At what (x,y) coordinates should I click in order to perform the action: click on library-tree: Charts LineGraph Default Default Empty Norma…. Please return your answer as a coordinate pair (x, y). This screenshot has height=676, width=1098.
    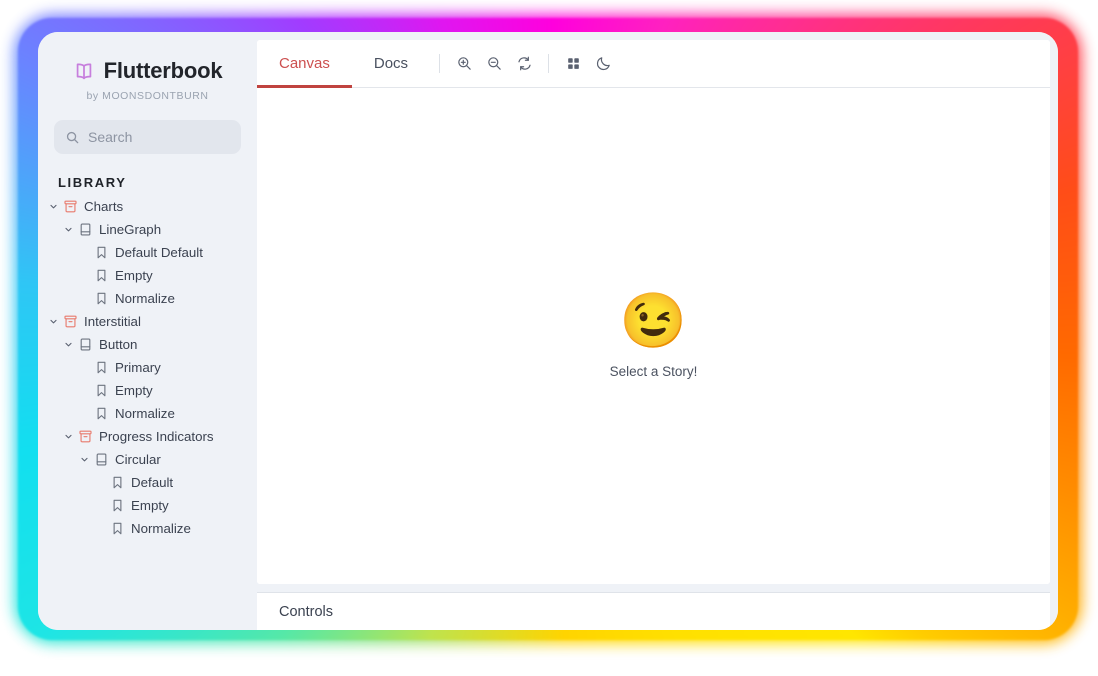
    Looking at the image, I should click on (147, 367).